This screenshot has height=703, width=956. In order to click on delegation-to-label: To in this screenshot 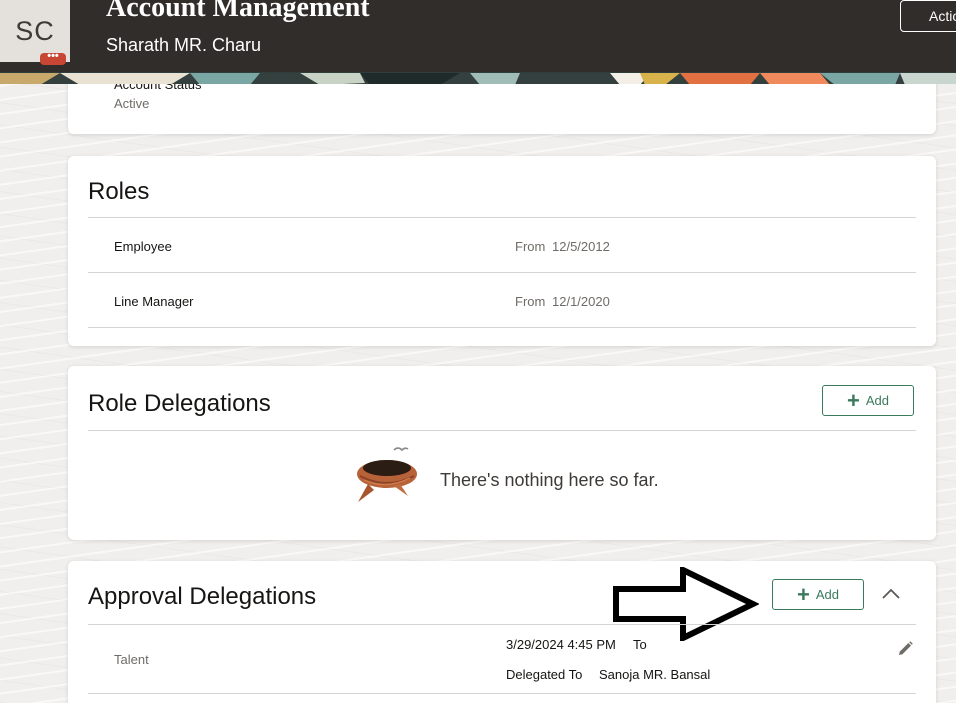, I will do `click(640, 644)`.